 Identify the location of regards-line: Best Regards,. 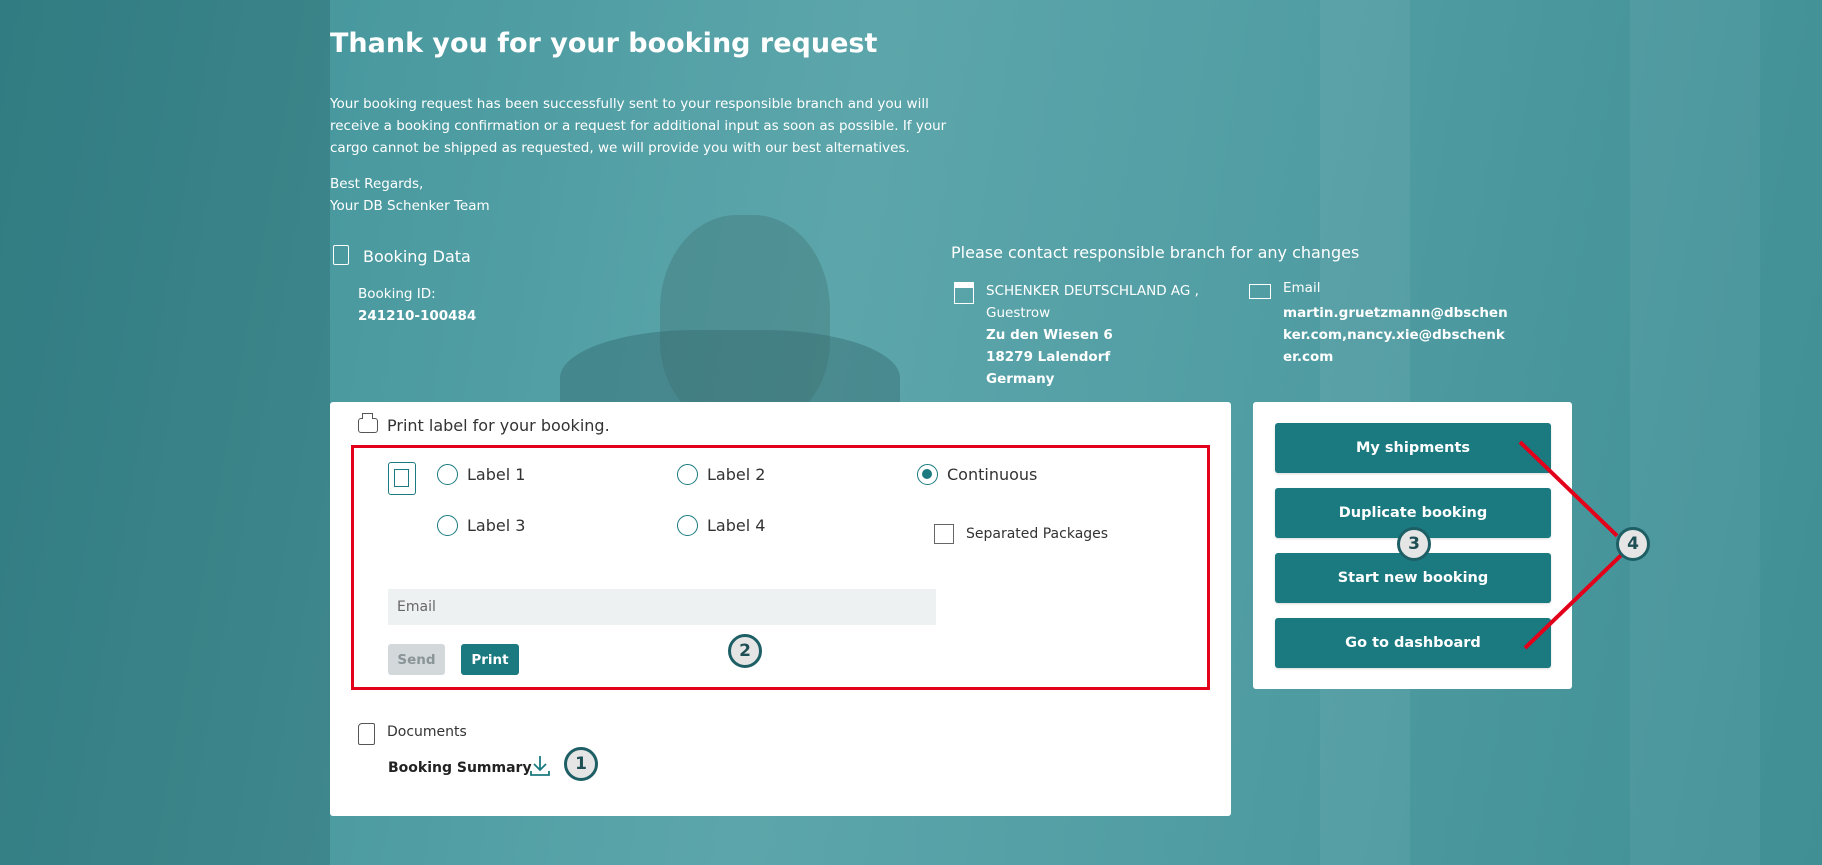
(377, 184).